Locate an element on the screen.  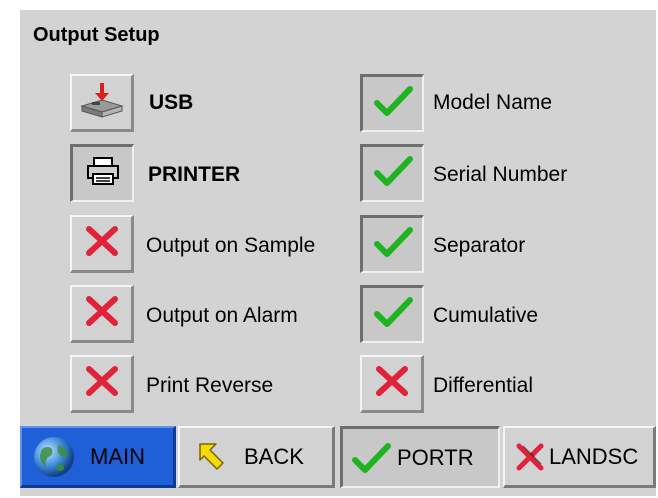
printer-button is located at coordinates (102, 173).